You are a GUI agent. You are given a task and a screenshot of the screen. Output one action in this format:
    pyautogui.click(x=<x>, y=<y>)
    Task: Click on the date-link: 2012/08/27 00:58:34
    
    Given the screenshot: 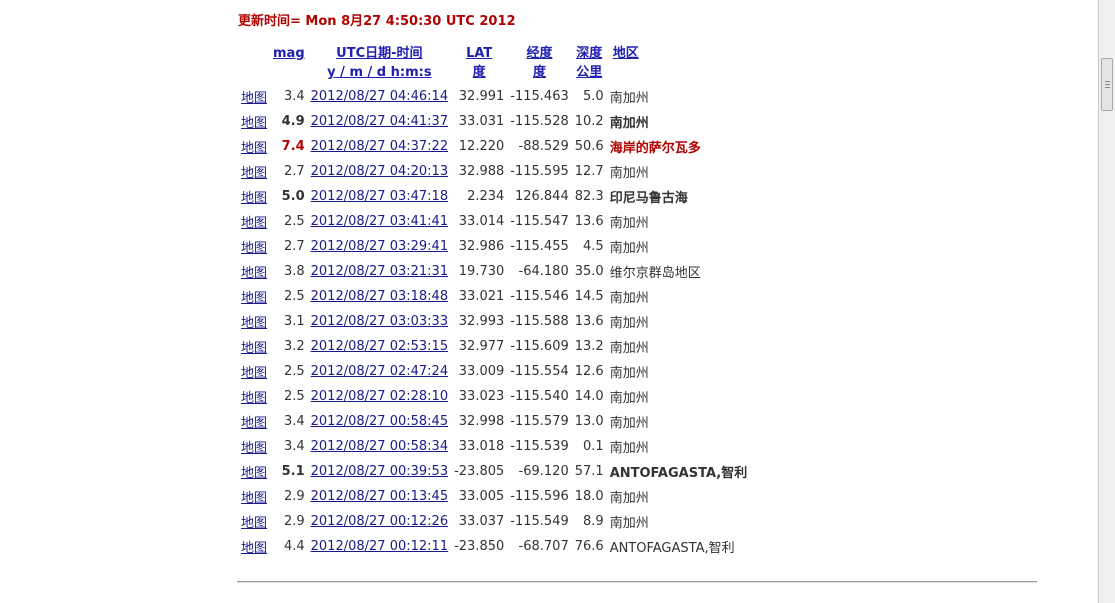 What is the action you would take?
    pyautogui.click(x=379, y=446)
    